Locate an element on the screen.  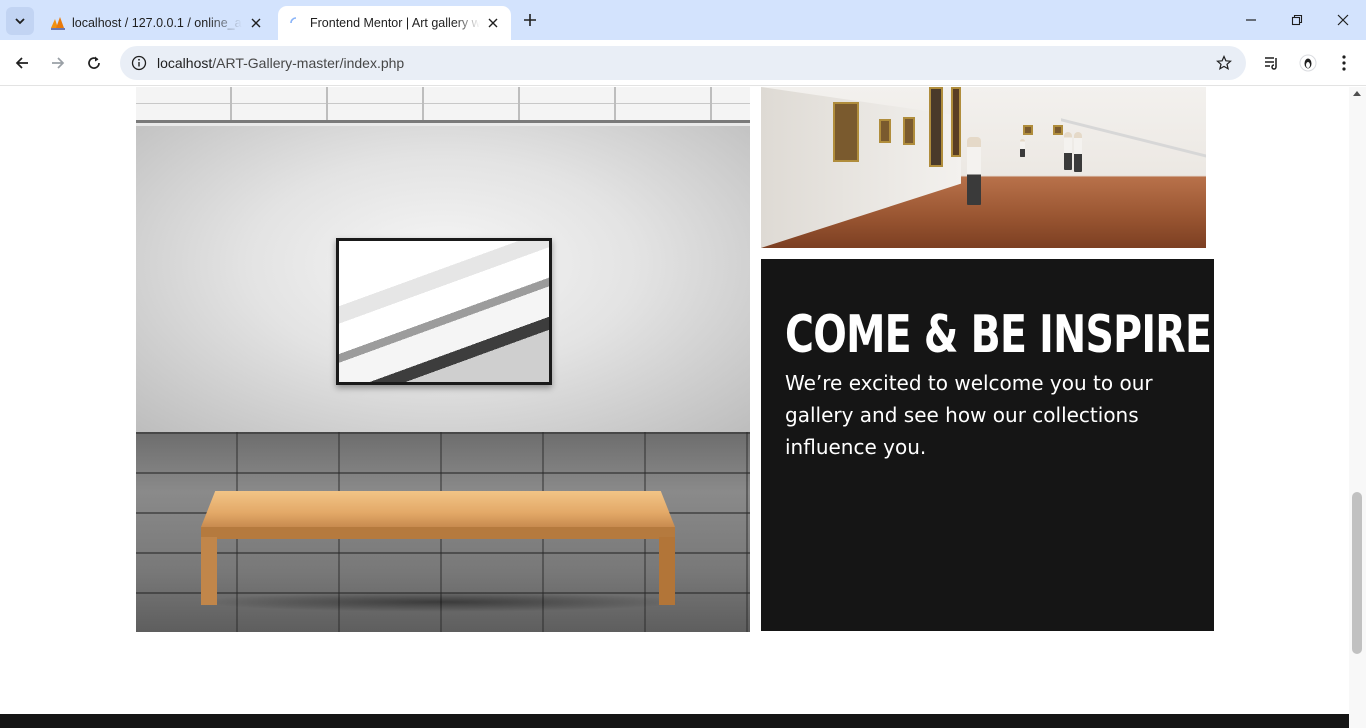
media-controls-icon is located at coordinates (1272, 63).